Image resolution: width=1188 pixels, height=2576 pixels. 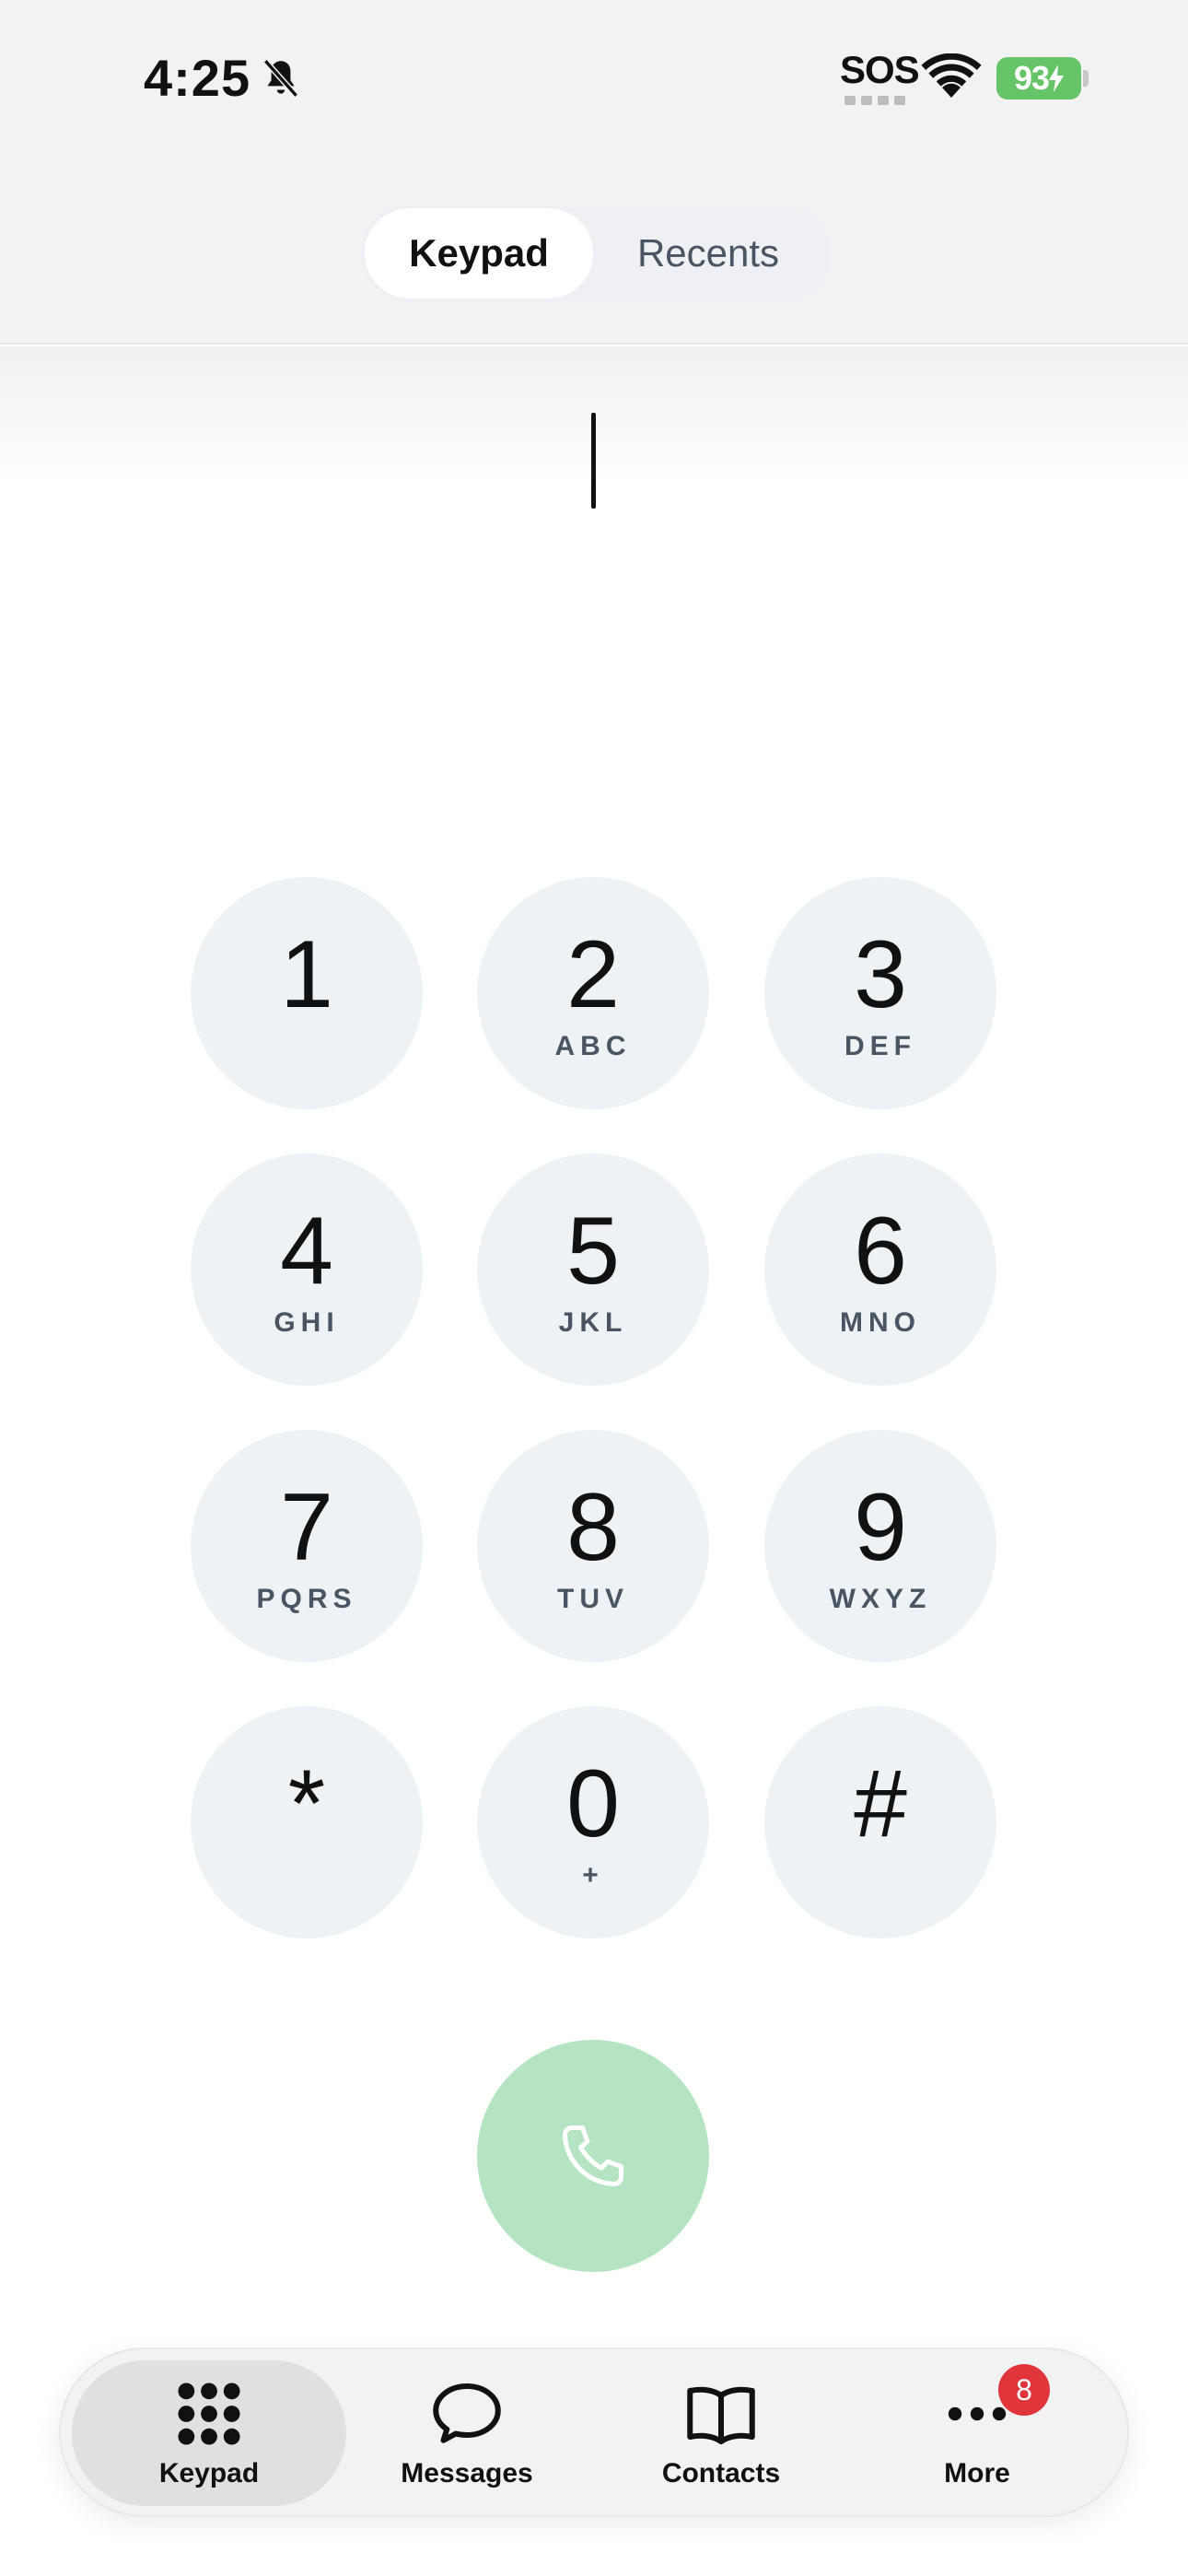 What do you see at coordinates (1024, 2390) in the screenshot?
I see `notification-badge: 8` at bounding box center [1024, 2390].